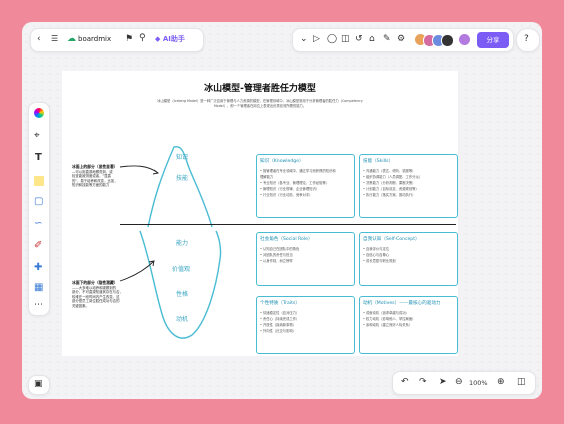 This screenshot has width=564, height=424. What do you see at coordinates (294, 183) in the screenshot?
I see `box-line: • 专业知识（各专业、管理理论、工作经验等）` at bounding box center [294, 183].